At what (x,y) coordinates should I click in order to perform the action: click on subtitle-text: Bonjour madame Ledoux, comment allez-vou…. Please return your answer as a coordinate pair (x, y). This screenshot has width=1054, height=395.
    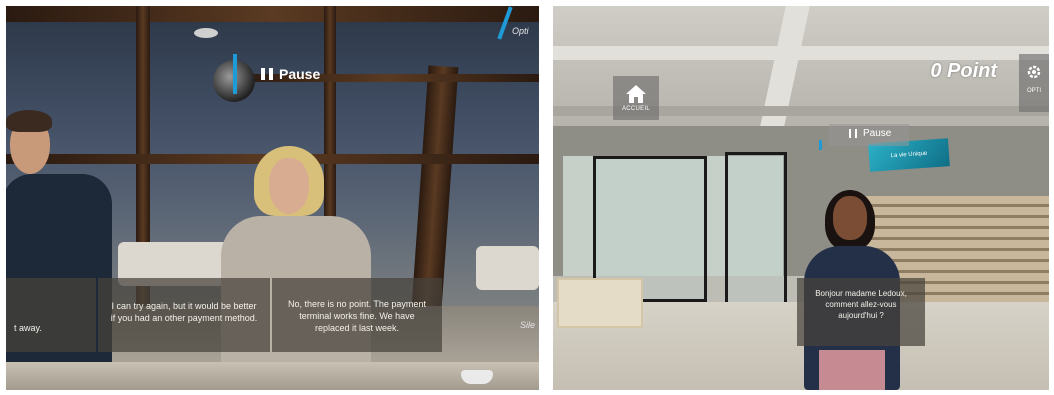
    Looking at the image, I should click on (861, 304).